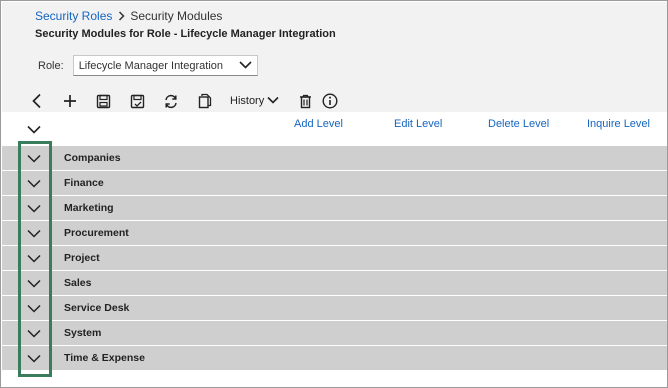 This screenshot has width=668, height=388. Describe the element at coordinates (51, 65) in the screenshot. I see `role-label: Role:` at that location.